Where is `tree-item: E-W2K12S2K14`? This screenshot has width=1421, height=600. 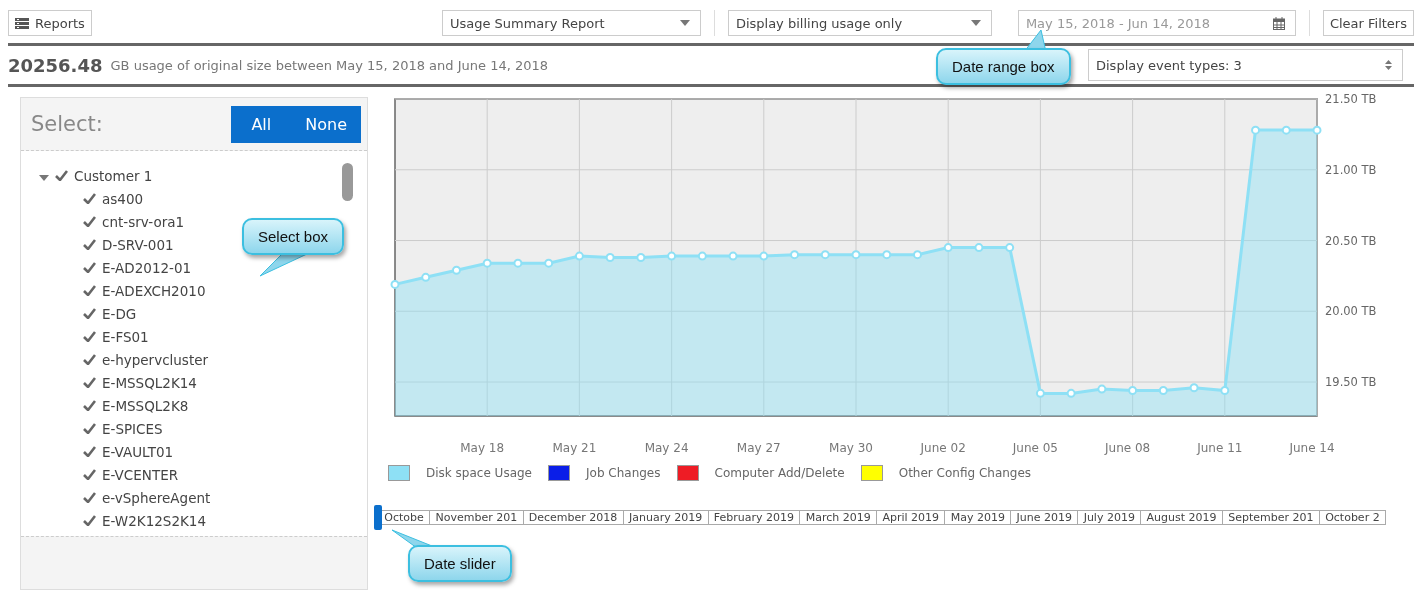 tree-item: E-W2K12S2K14 is located at coordinates (154, 520).